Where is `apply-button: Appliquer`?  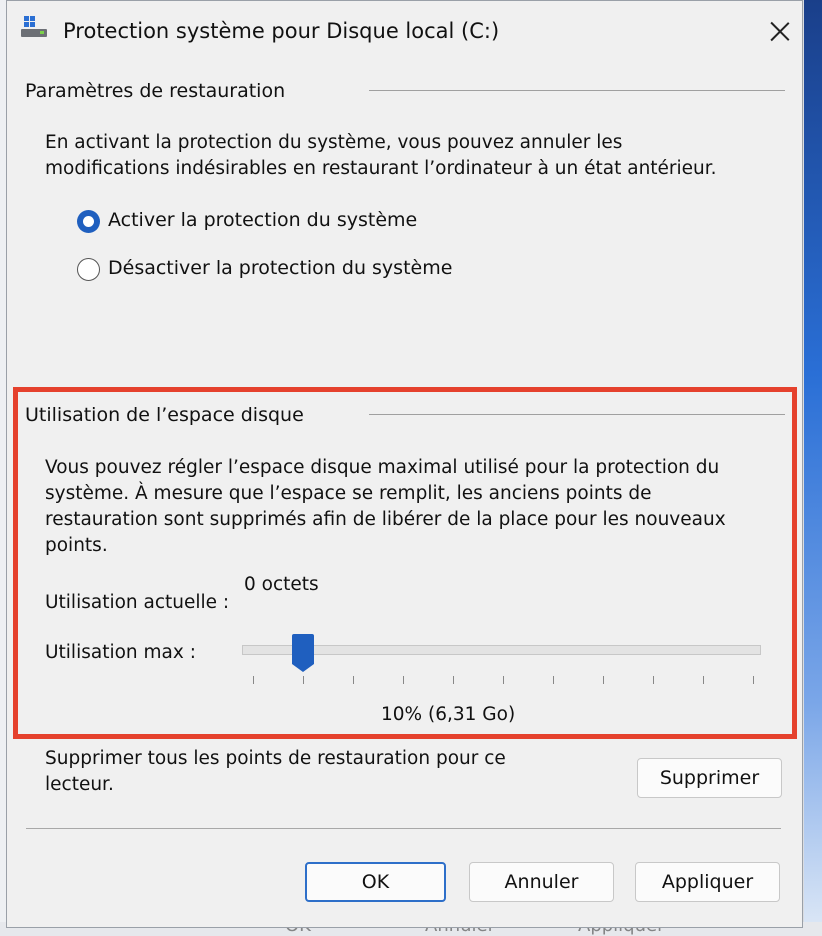
apply-button: Appliquer is located at coordinates (707, 882).